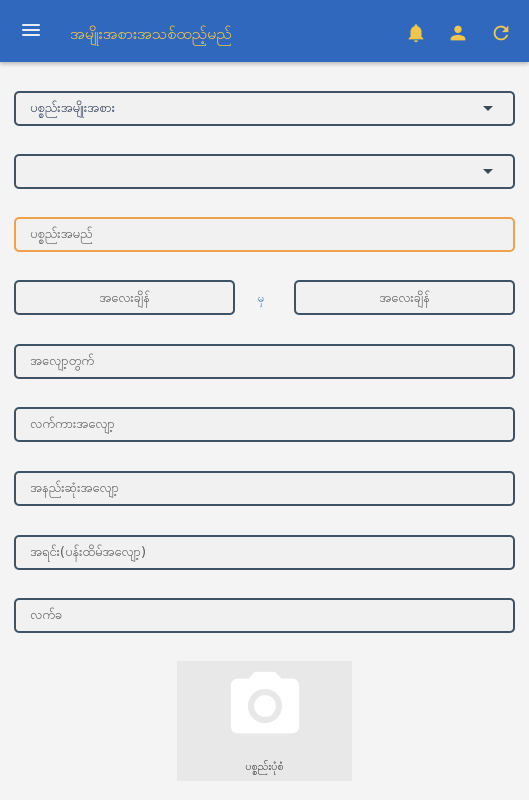  Describe the element at coordinates (73, 108) in the screenshot. I see `category-select-value: ပစ္စည်းအမျိုးအစား` at that location.